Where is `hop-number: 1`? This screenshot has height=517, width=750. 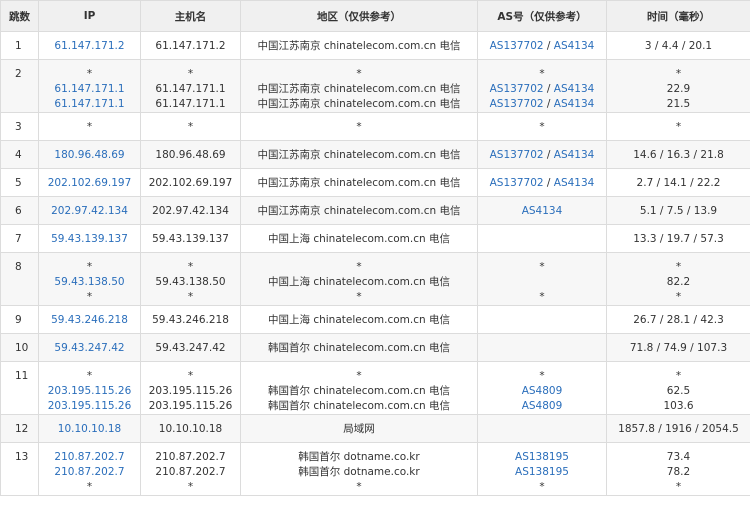 hop-number: 1 is located at coordinates (19, 45).